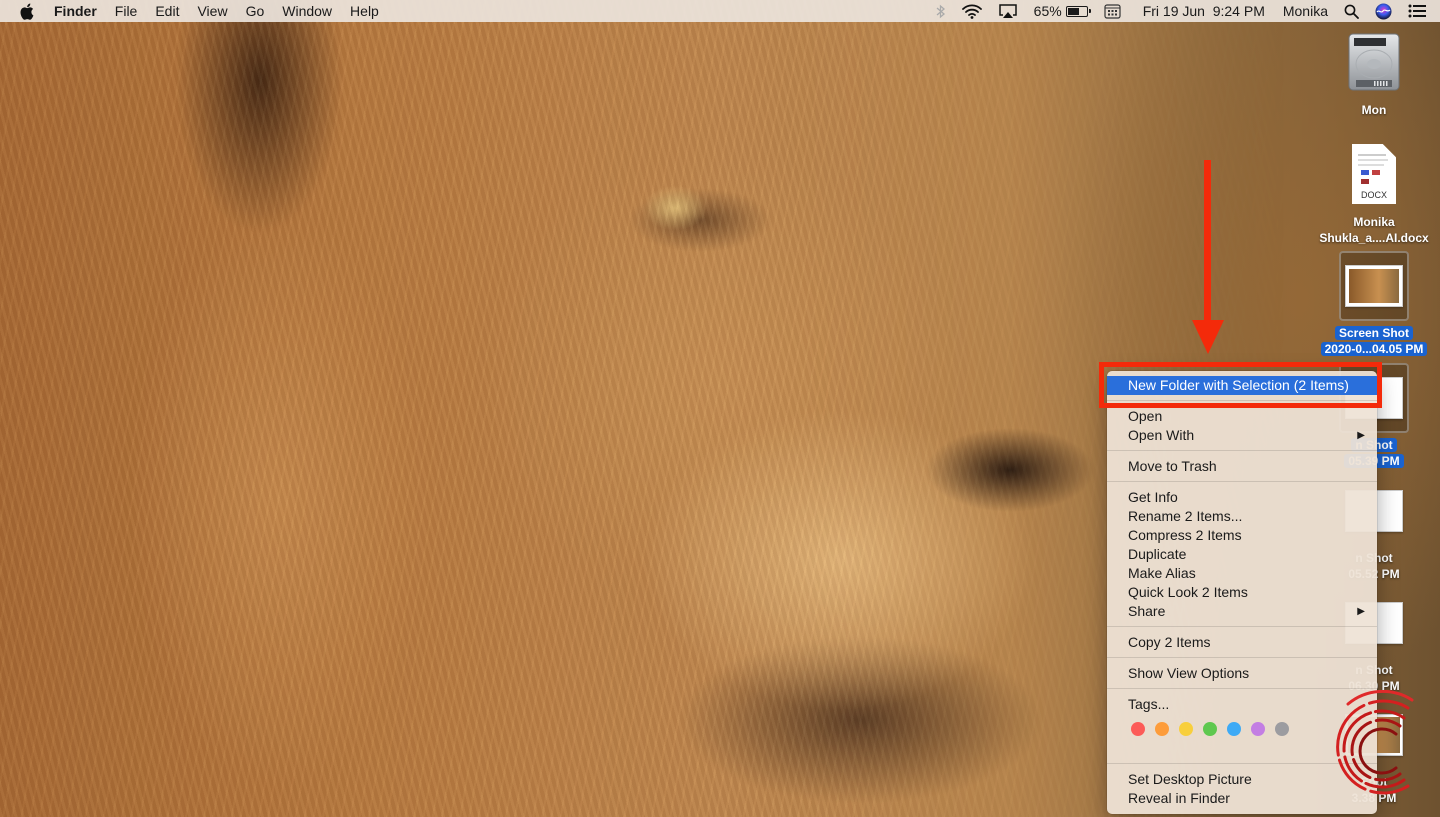 Image resolution: width=1440 pixels, height=817 pixels. Describe the element at coordinates (1208, 257) in the screenshot. I see `annotation-arrow-down-icon` at that location.